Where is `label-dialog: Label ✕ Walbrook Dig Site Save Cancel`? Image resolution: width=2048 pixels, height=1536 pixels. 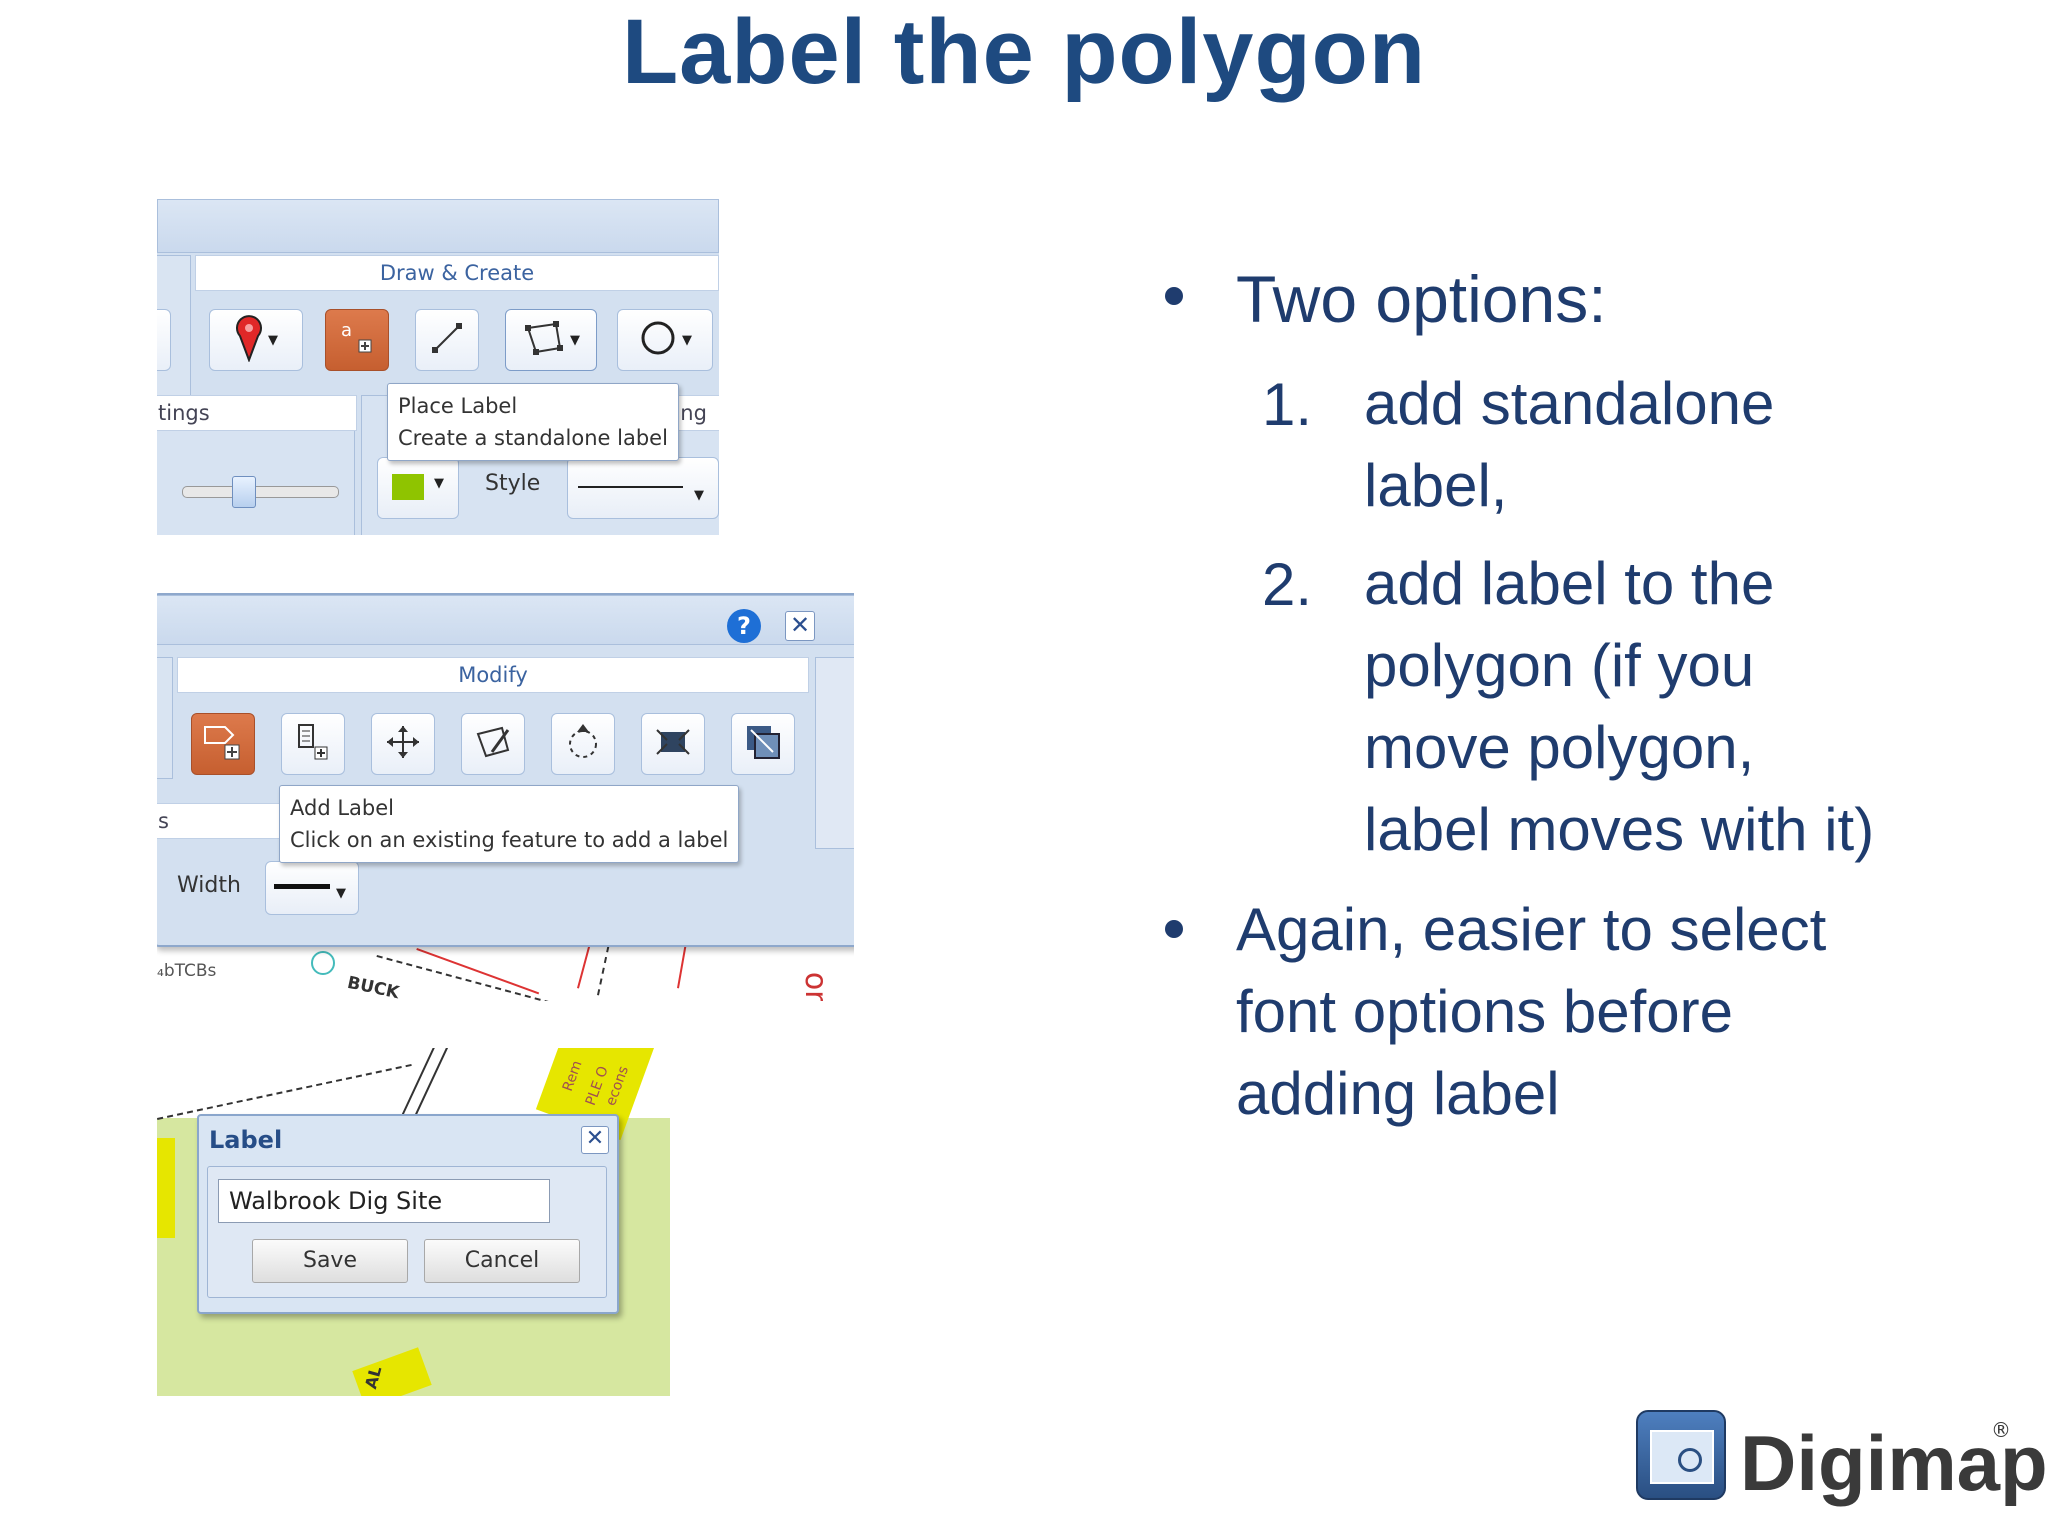
label-dialog: Label ✕ Walbrook Dig Site Save Cancel is located at coordinates (408, 1214).